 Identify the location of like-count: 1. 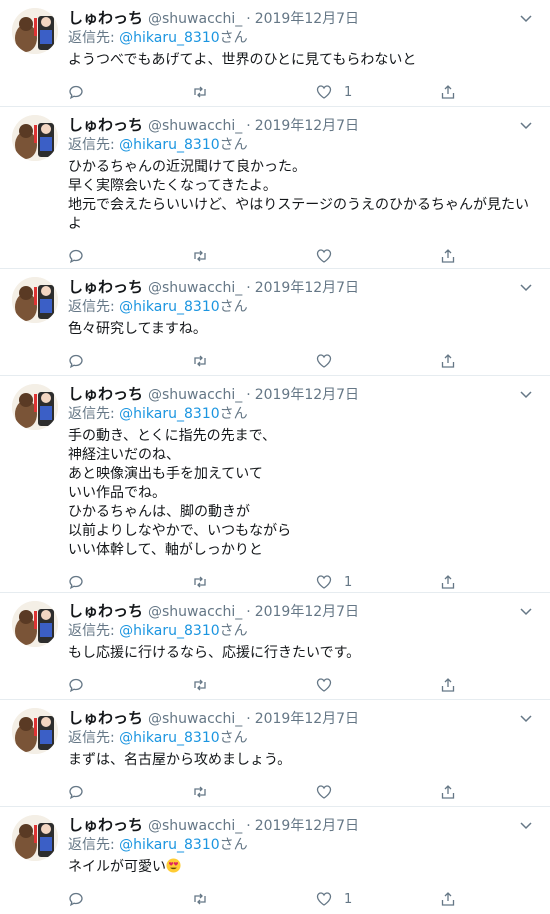
(348, 582).